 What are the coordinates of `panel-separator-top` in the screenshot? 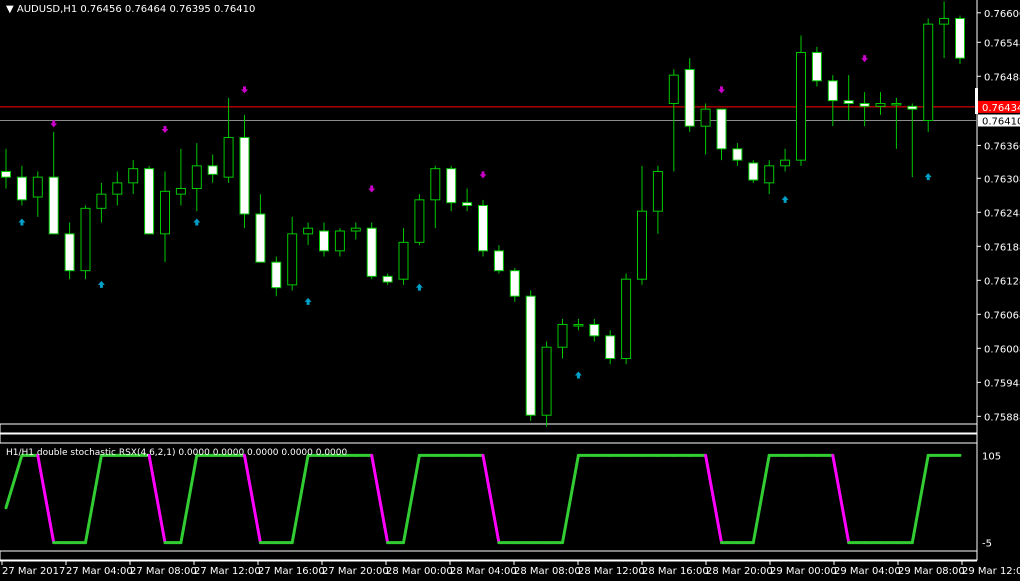 It's located at (489, 428).